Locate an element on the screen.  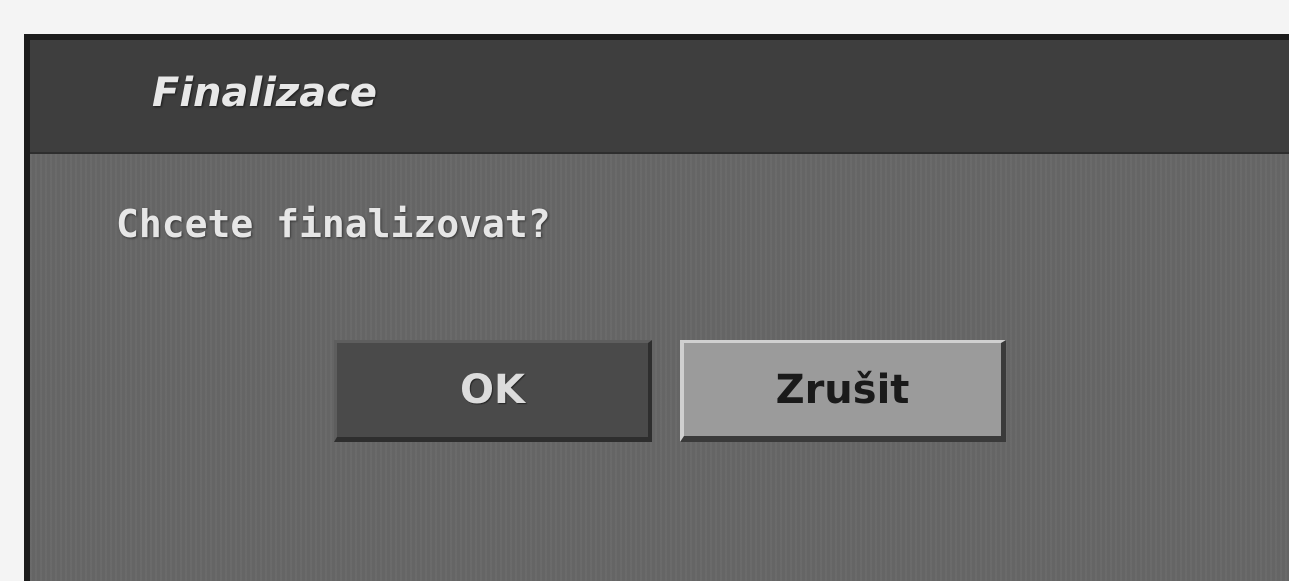
cancel-button-label: Zrušit is located at coordinates (842, 389).